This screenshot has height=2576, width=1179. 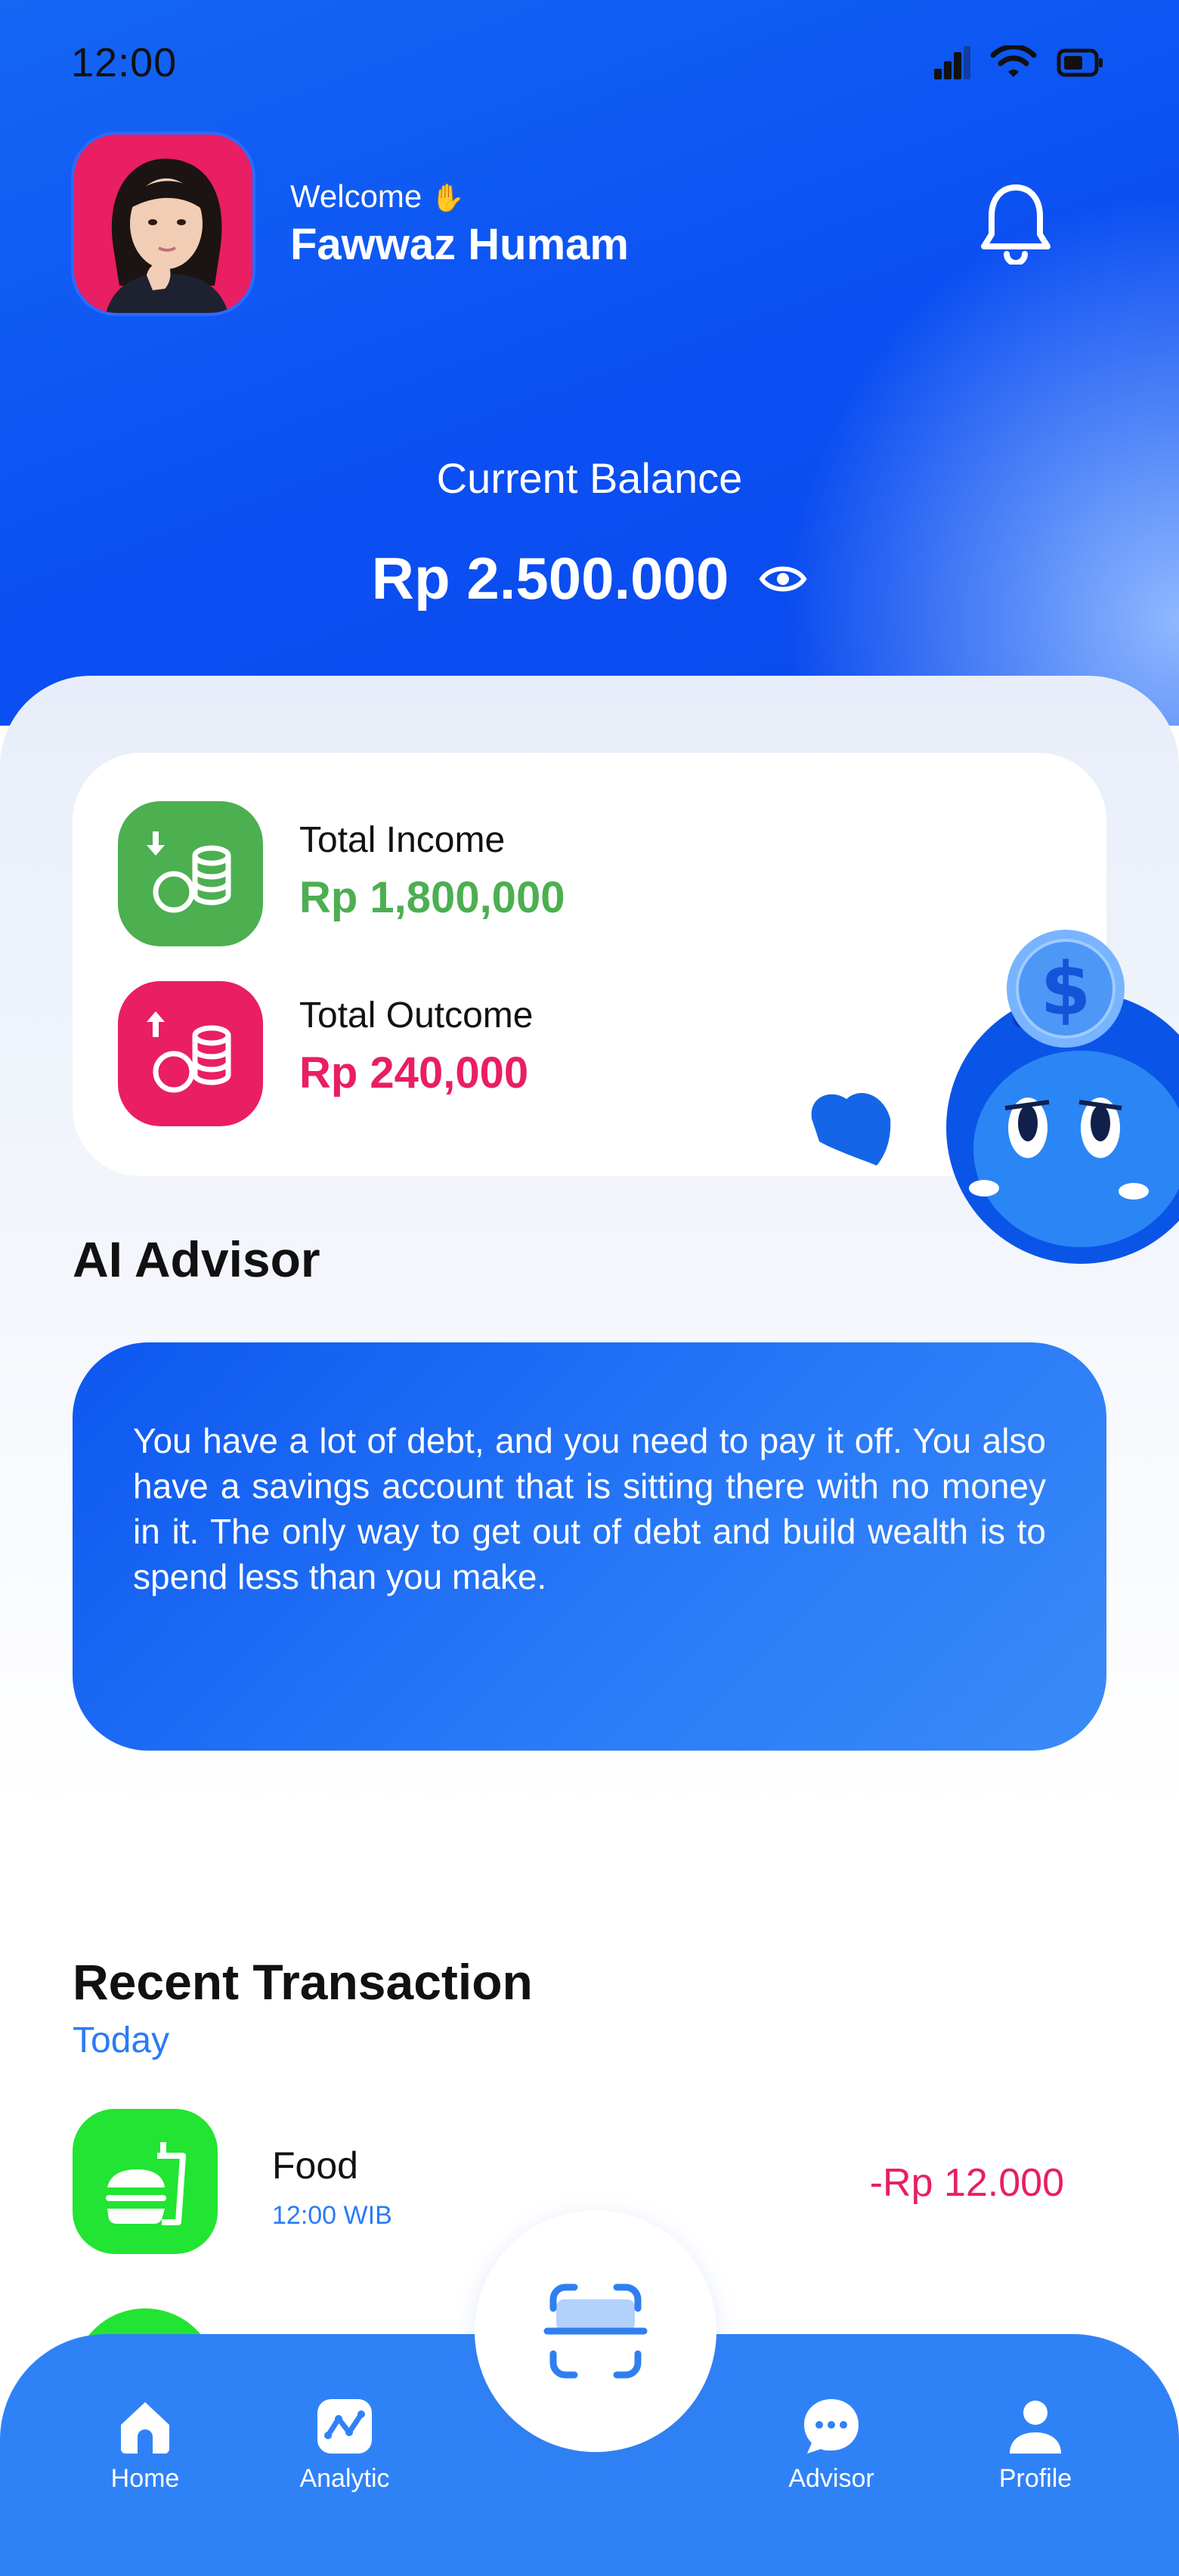 I want to click on notification-bell-icon, so click(x=1015, y=223).